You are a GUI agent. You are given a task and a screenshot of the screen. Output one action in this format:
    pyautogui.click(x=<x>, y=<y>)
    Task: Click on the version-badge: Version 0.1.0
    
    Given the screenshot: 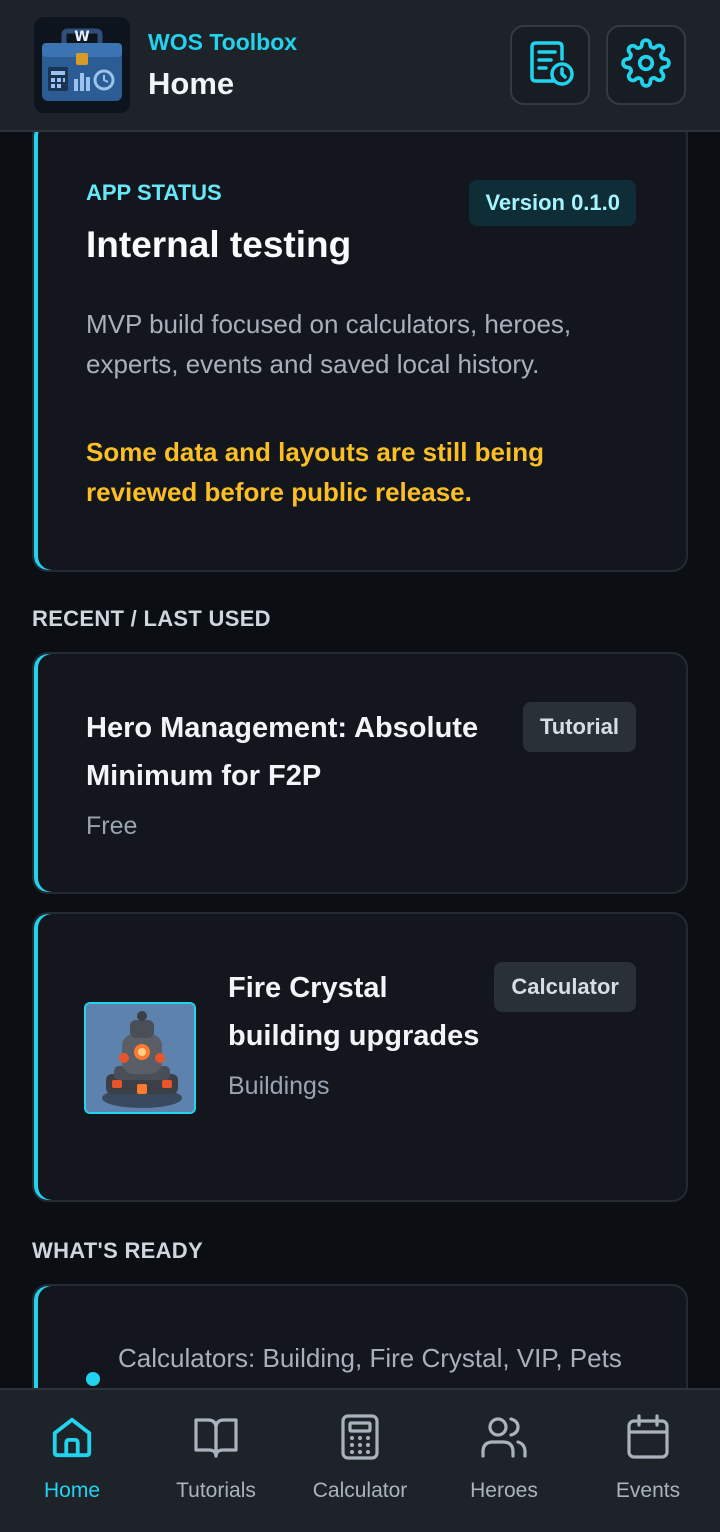 What is the action you would take?
    pyautogui.click(x=552, y=203)
    